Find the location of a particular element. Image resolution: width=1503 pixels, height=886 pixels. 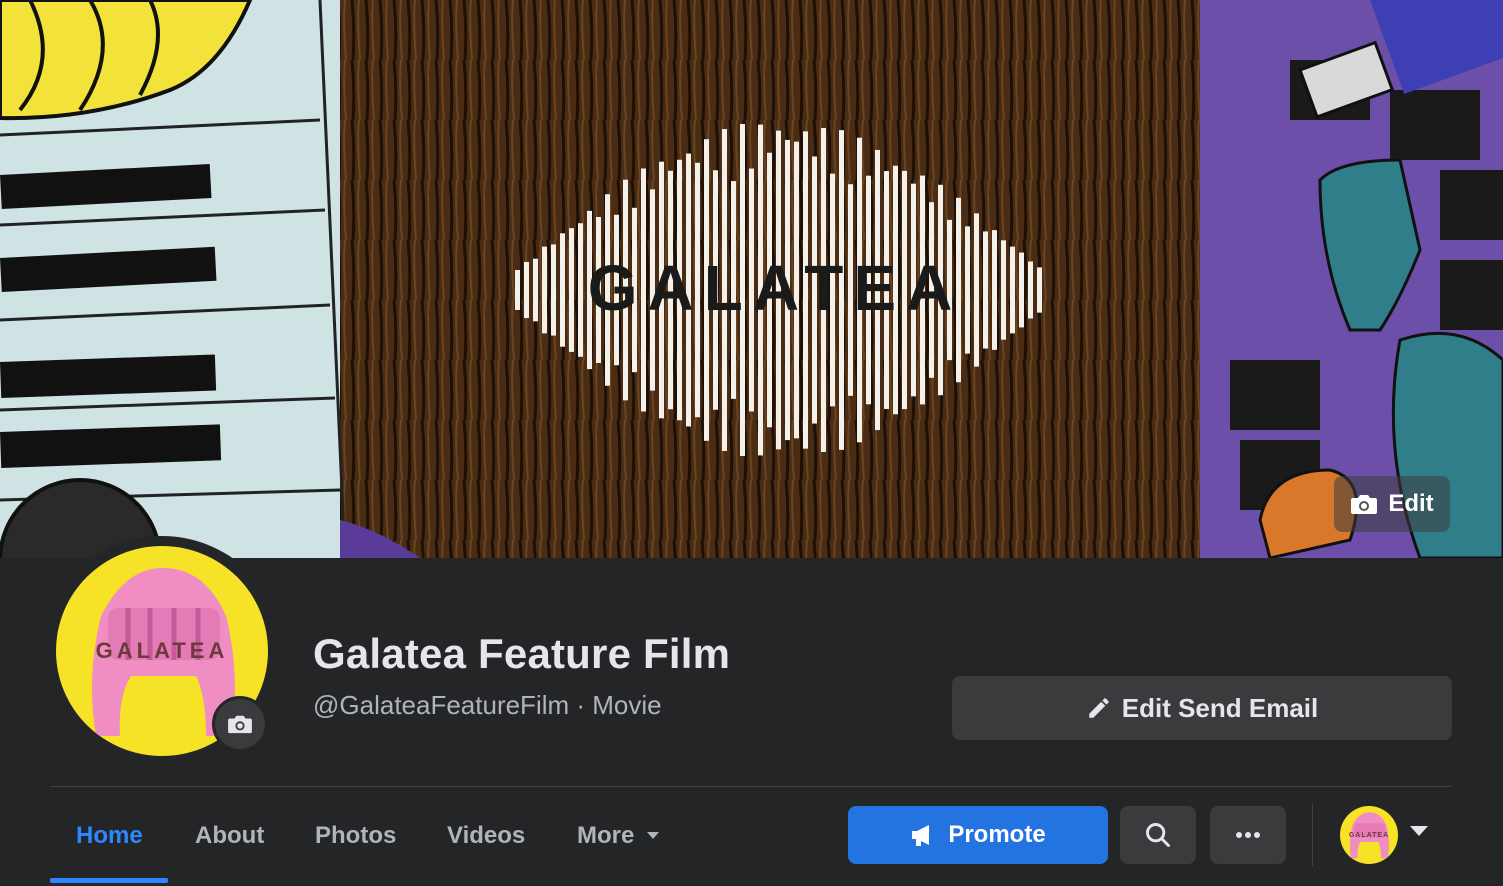

tab-videos: Videos is located at coordinates (486, 836).